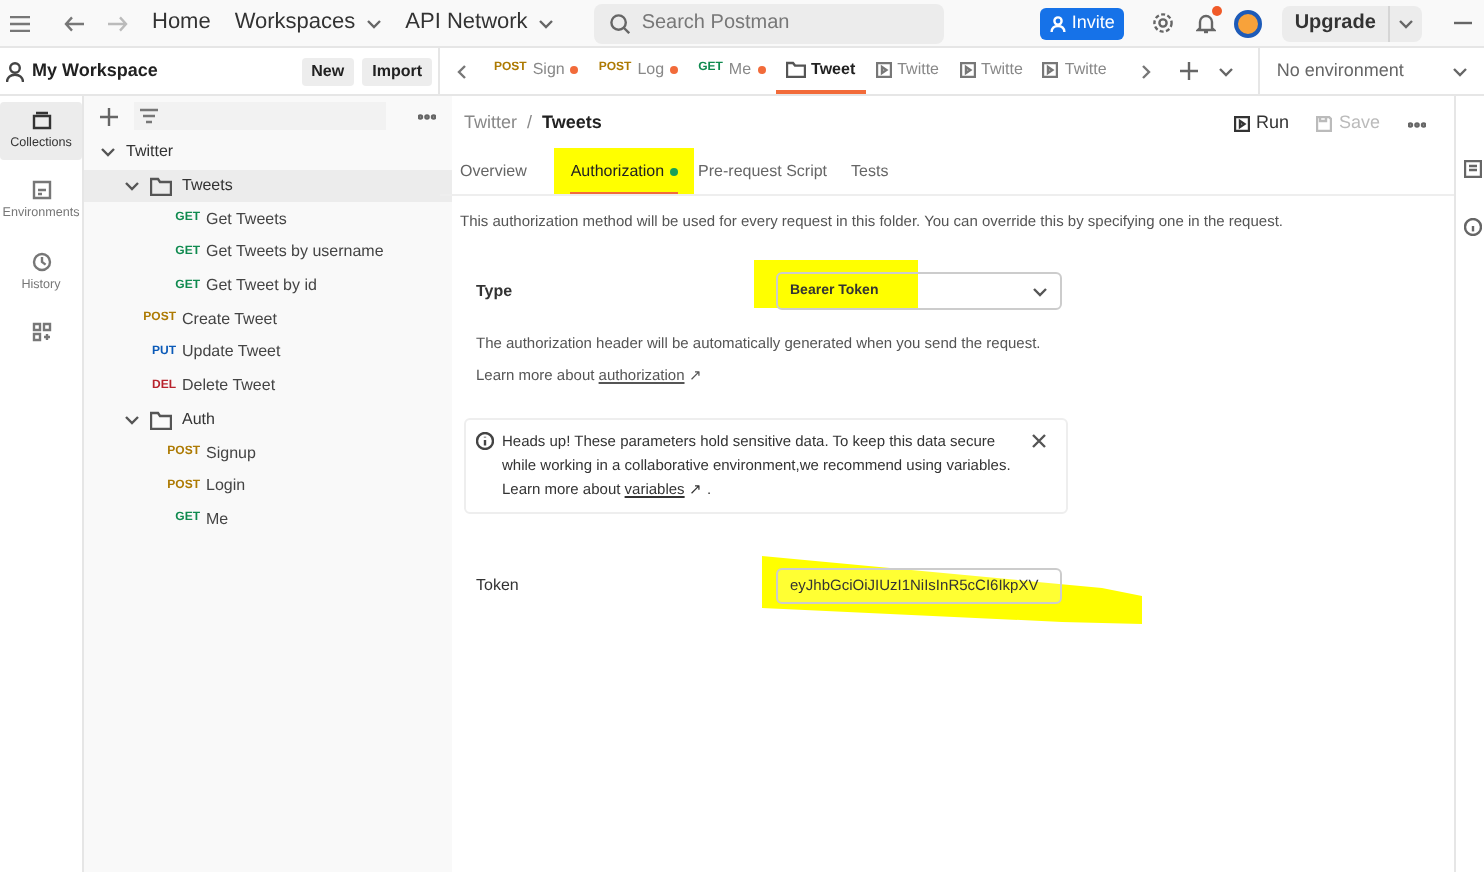 This screenshot has width=1484, height=872. Describe the element at coordinates (1261, 124) in the screenshot. I see `run-button: Run` at that location.